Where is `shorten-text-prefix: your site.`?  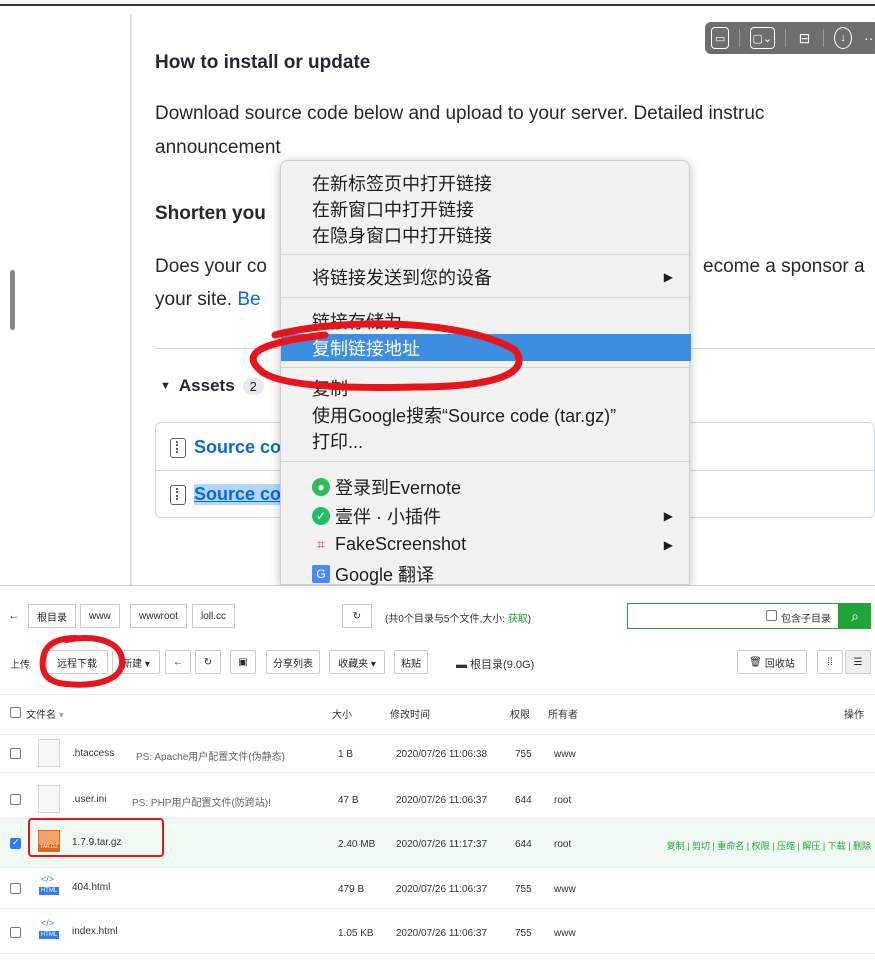
shorten-text-prefix: your site. is located at coordinates (196, 299).